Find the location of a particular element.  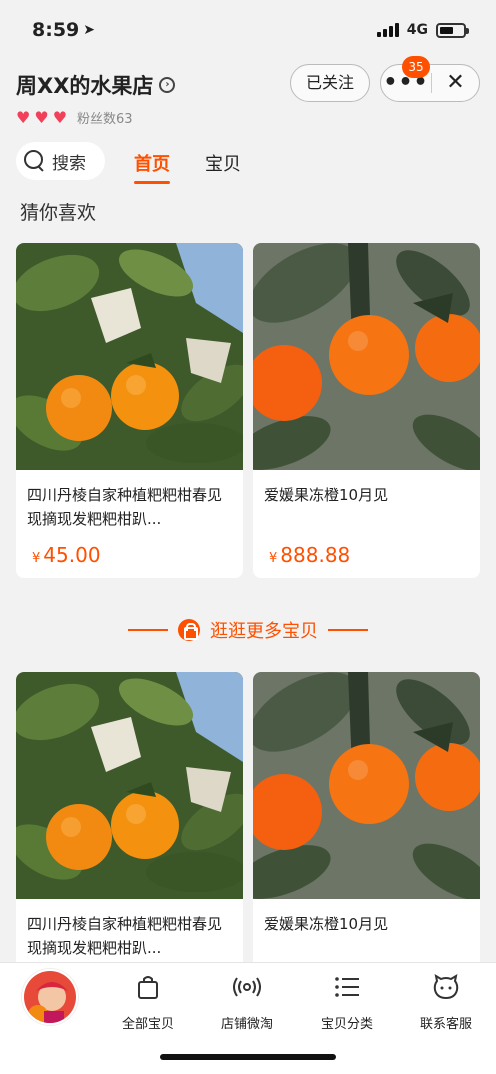

product-price: ¥888.88 is located at coordinates (309, 555).